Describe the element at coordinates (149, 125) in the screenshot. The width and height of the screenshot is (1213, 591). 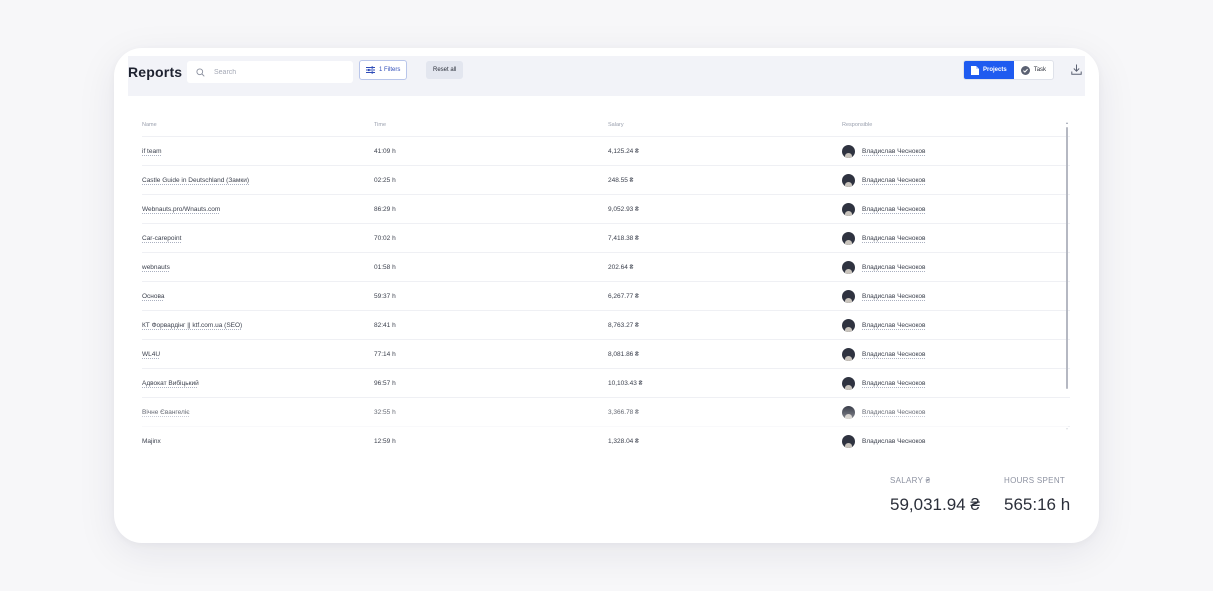
I see `column-header-name: Name` at that location.